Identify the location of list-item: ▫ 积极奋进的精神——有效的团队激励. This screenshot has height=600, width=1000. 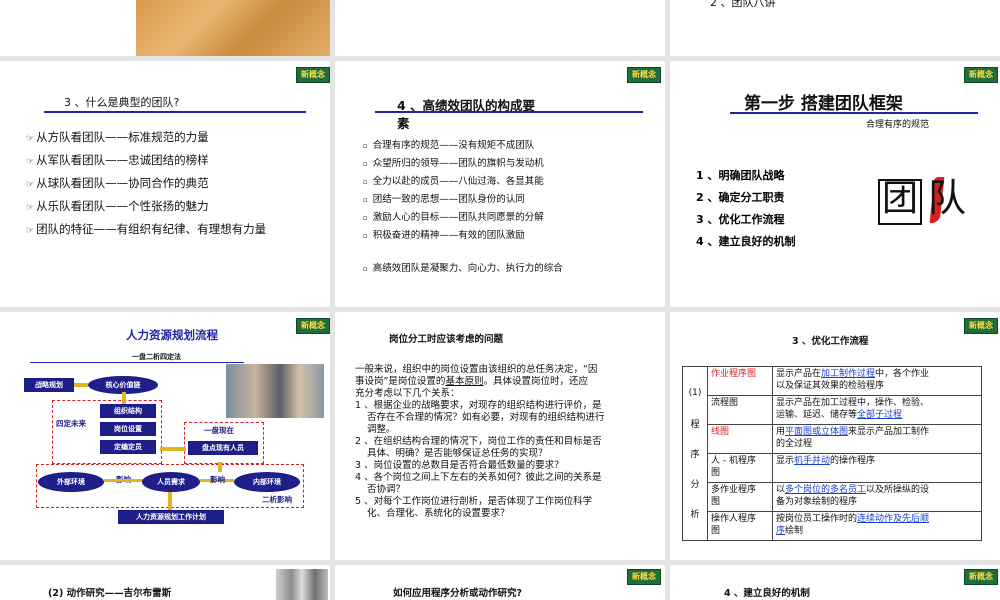
(453, 236).